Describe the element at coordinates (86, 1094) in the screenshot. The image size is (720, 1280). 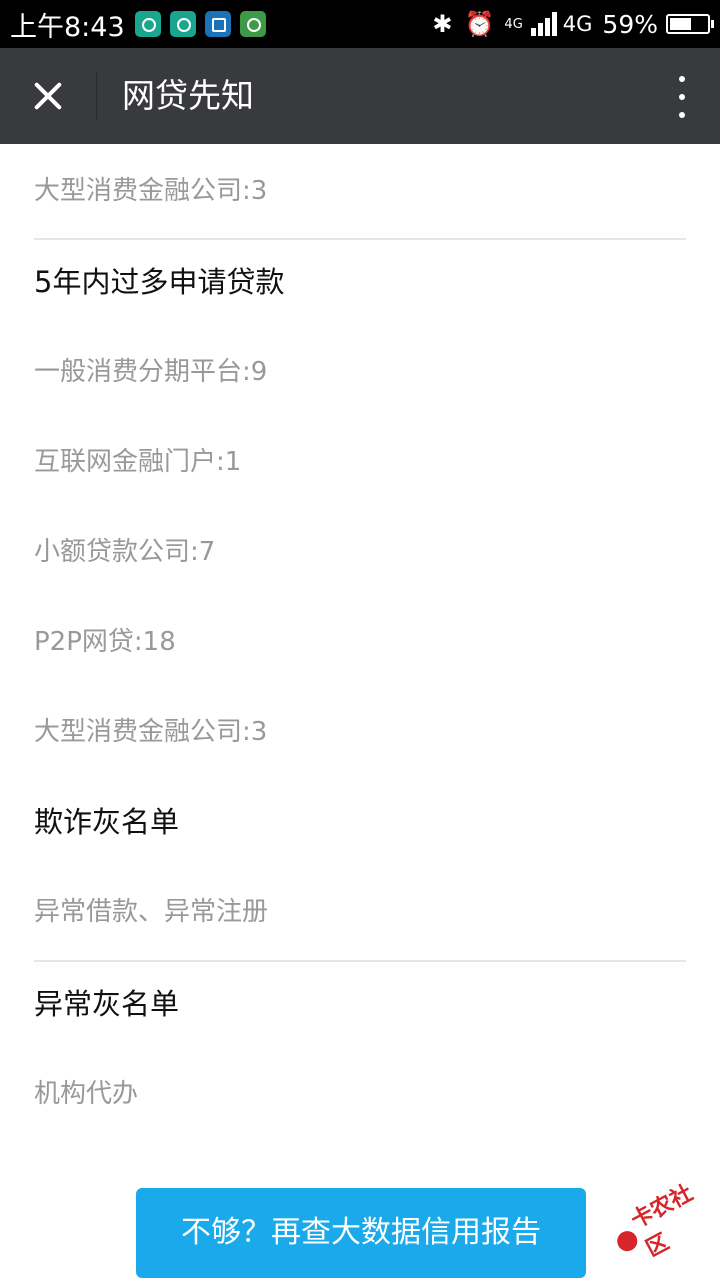
I see `list-item: 机构代办` at that location.